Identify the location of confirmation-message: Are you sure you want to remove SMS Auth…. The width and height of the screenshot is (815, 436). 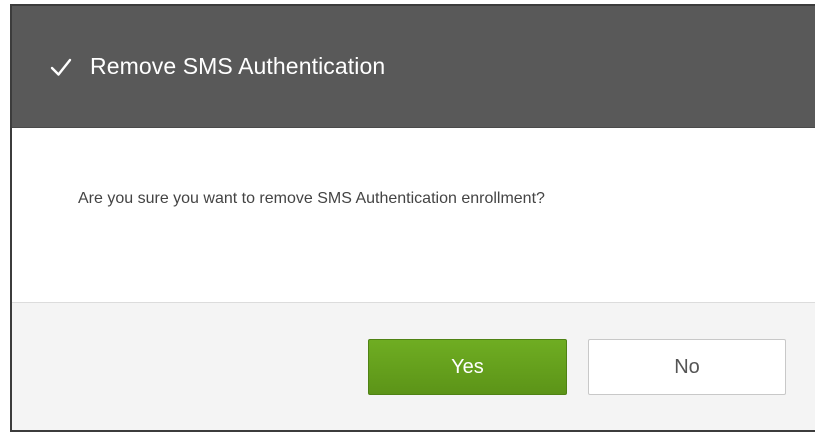
(311, 198).